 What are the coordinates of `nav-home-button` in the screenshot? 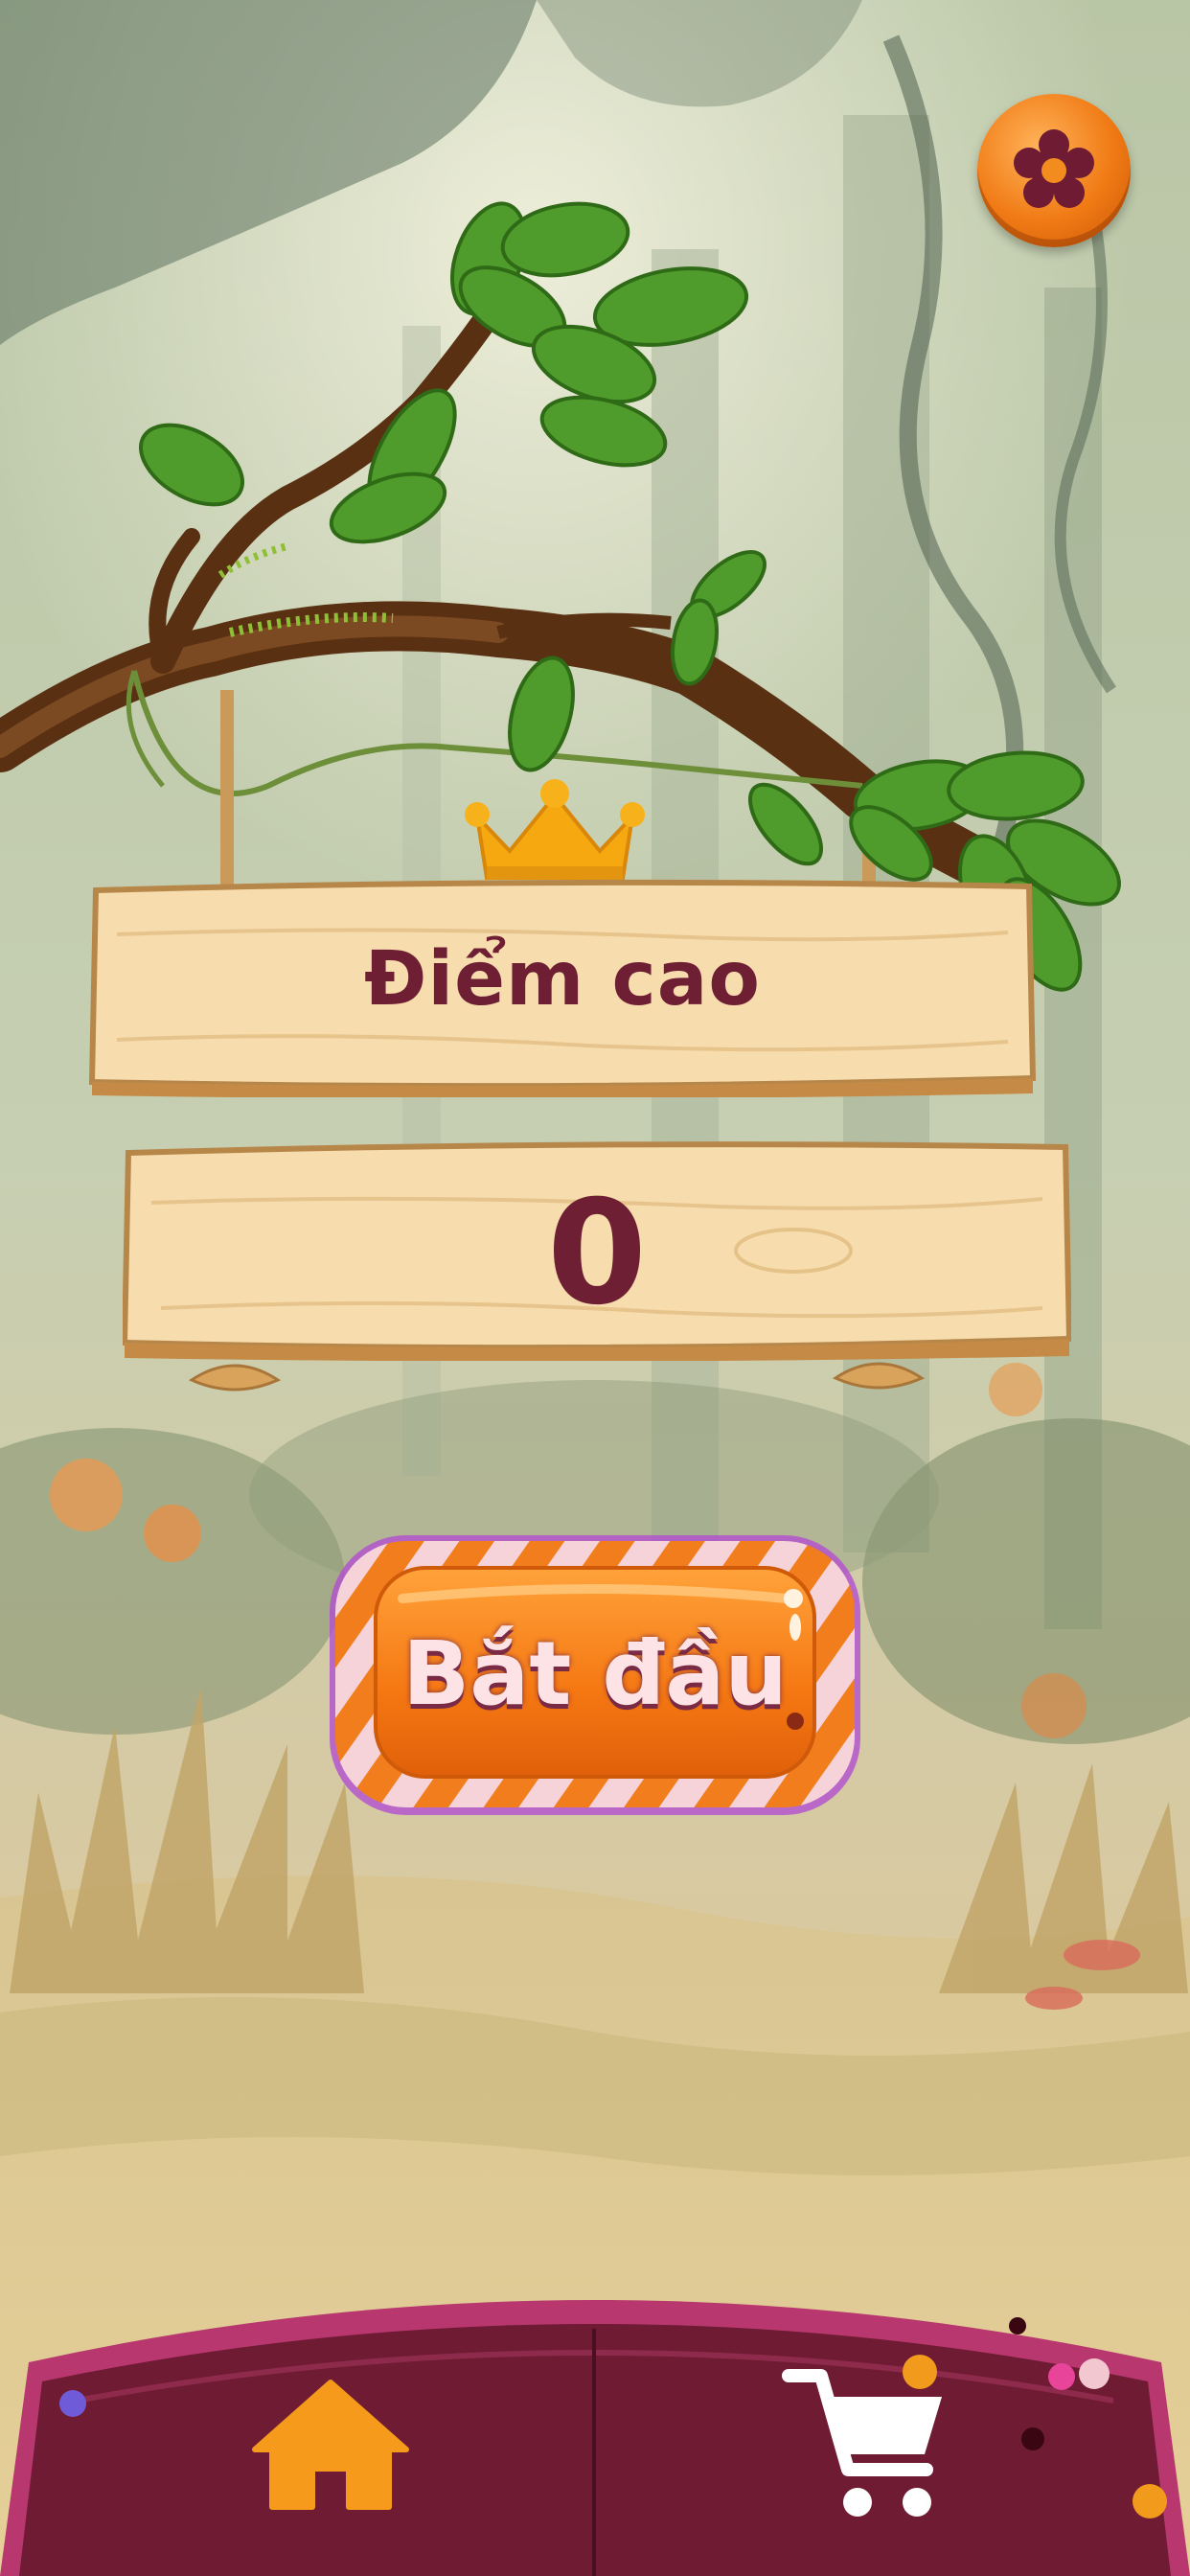 It's located at (331, 2448).